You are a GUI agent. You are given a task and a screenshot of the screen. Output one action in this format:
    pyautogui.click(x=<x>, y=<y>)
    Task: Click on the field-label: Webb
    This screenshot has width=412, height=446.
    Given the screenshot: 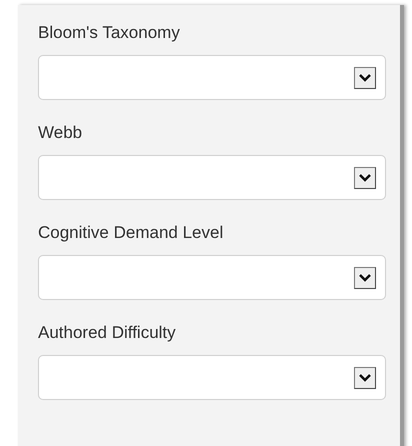 What is the action you would take?
    pyautogui.click(x=61, y=133)
    